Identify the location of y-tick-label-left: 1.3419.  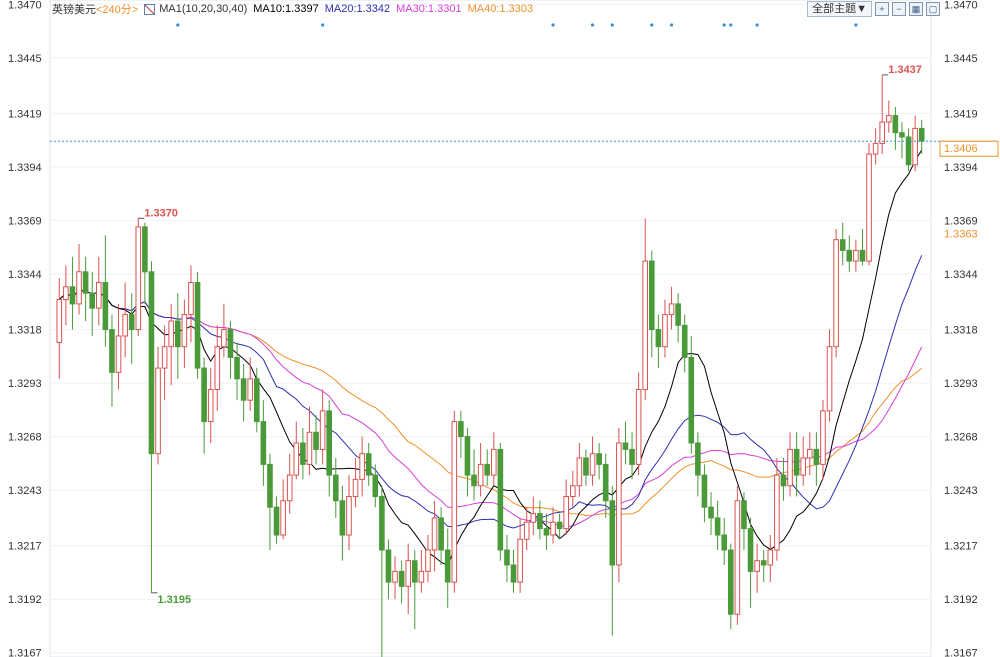
(25, 114).